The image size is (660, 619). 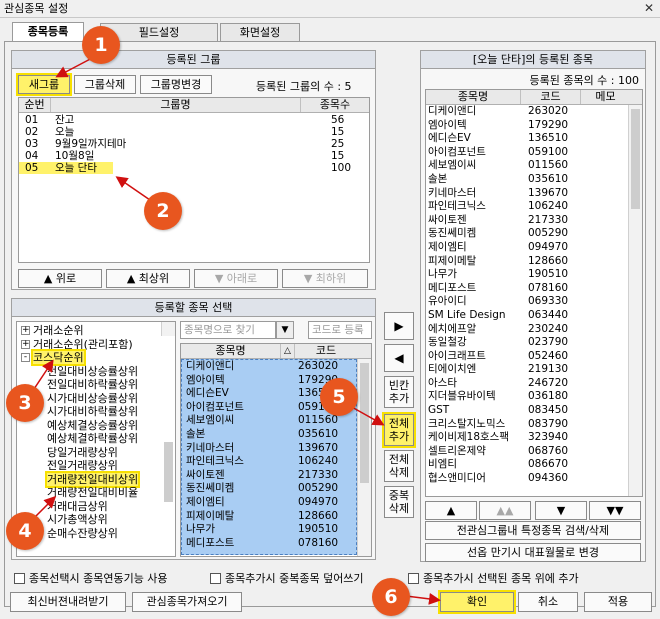 What do you see at coordinates (534, 153) in the screenshot?
I see `registered-row: 아이컴포넌트 059100` at bounding box center [534, 153].